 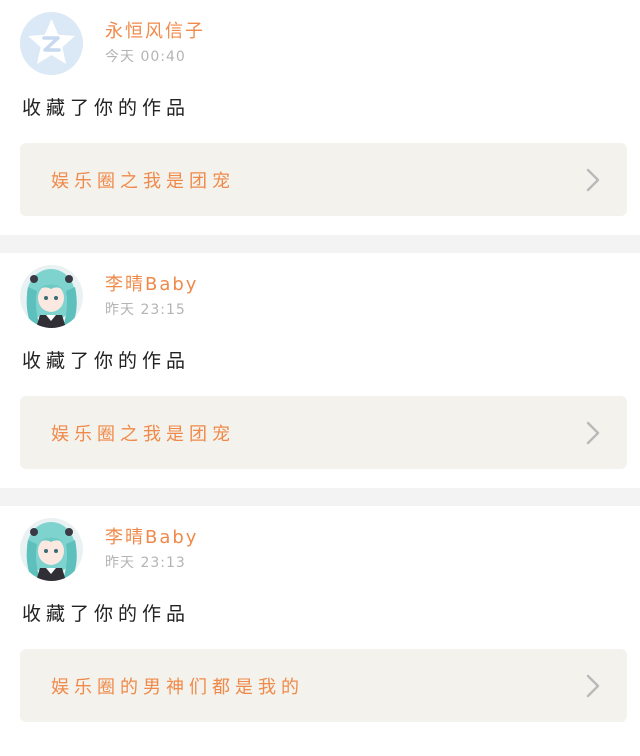 I want to click on timestamp: 昨天 23:15, so click(x=145, y=310).